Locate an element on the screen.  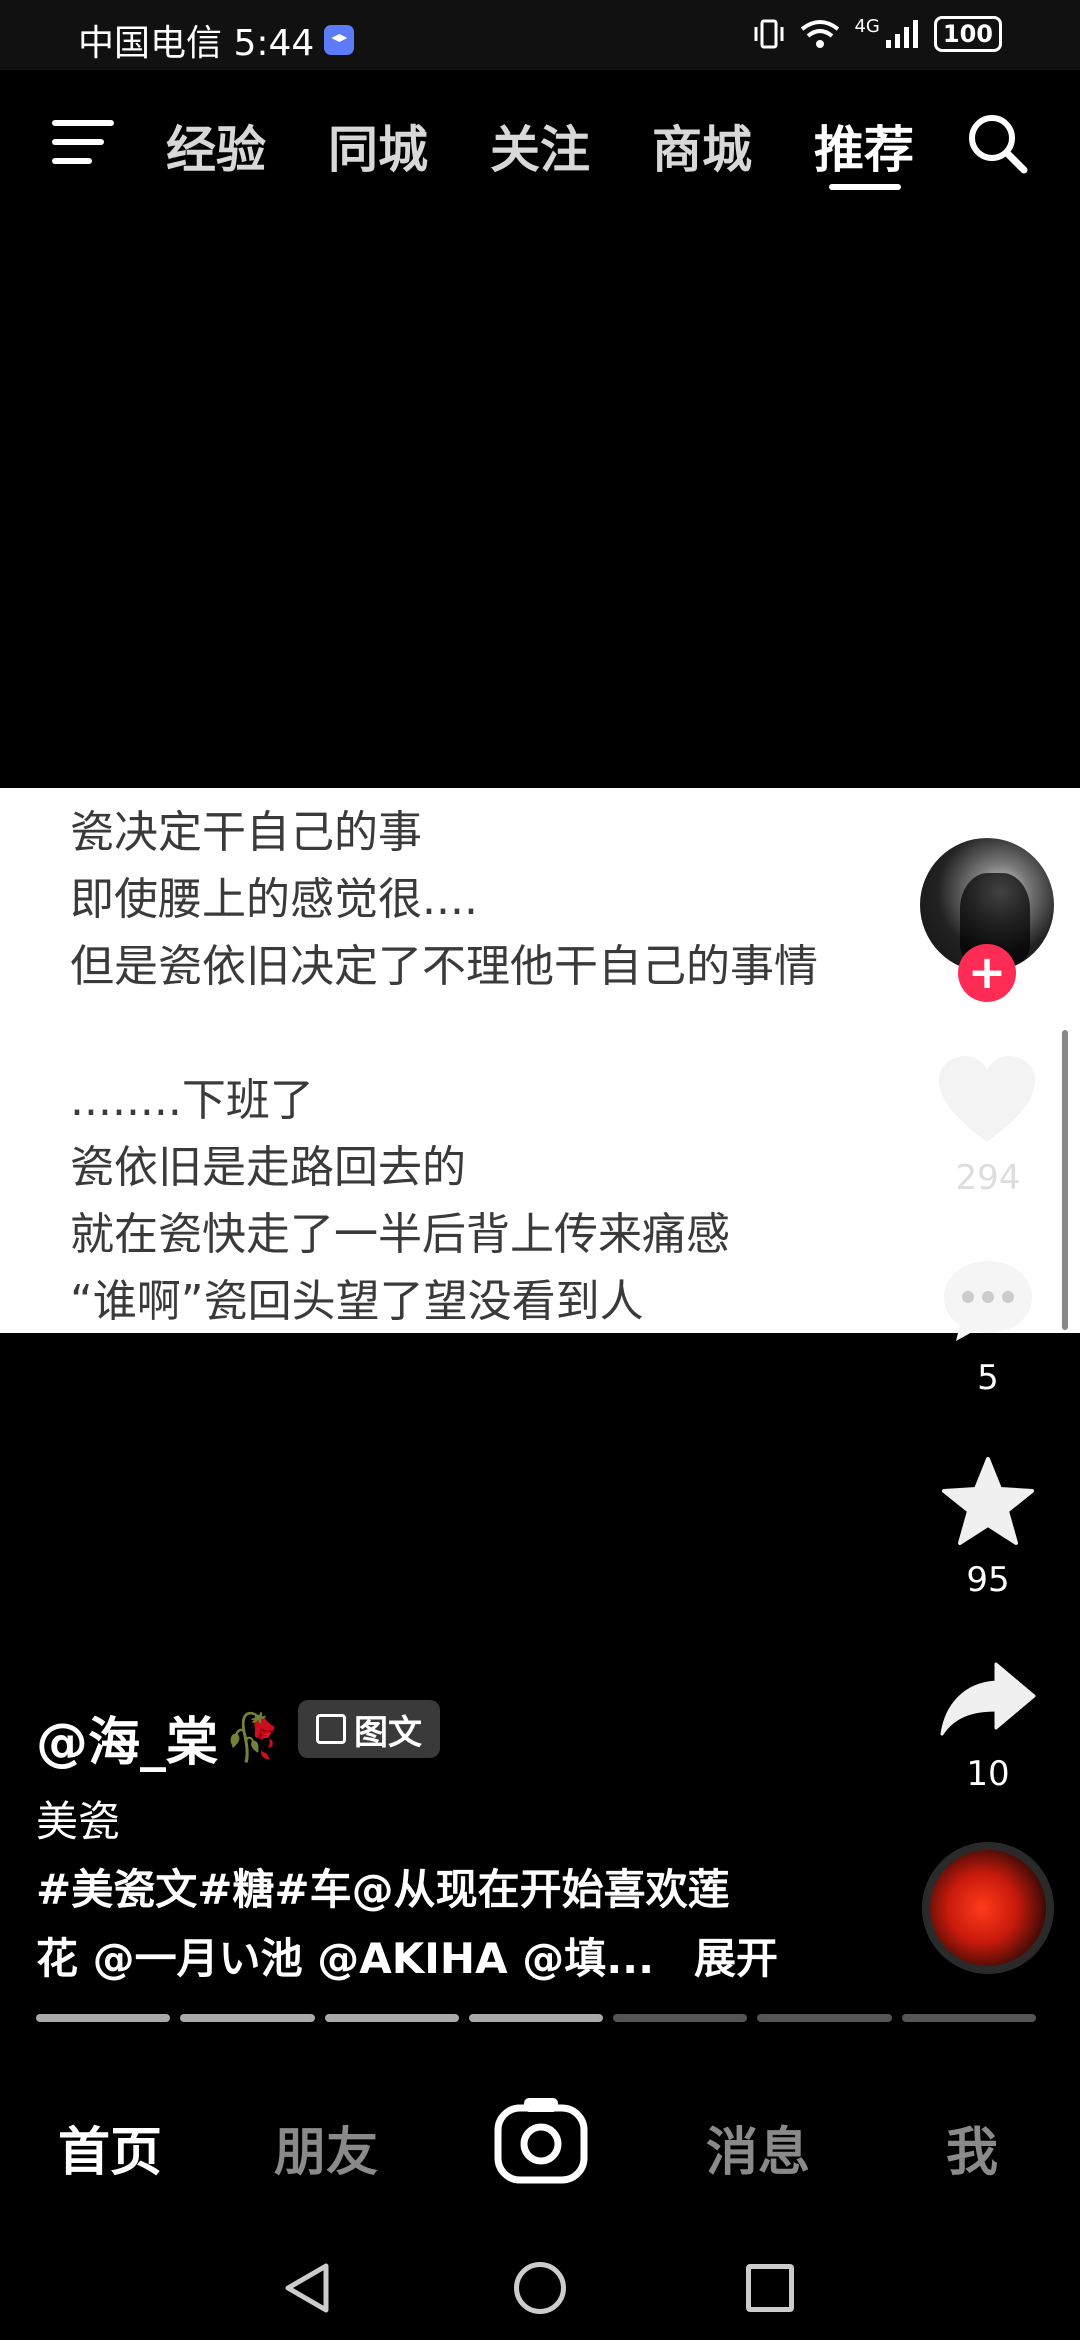
system-nav-bar is located at coordinates (540, 2290).